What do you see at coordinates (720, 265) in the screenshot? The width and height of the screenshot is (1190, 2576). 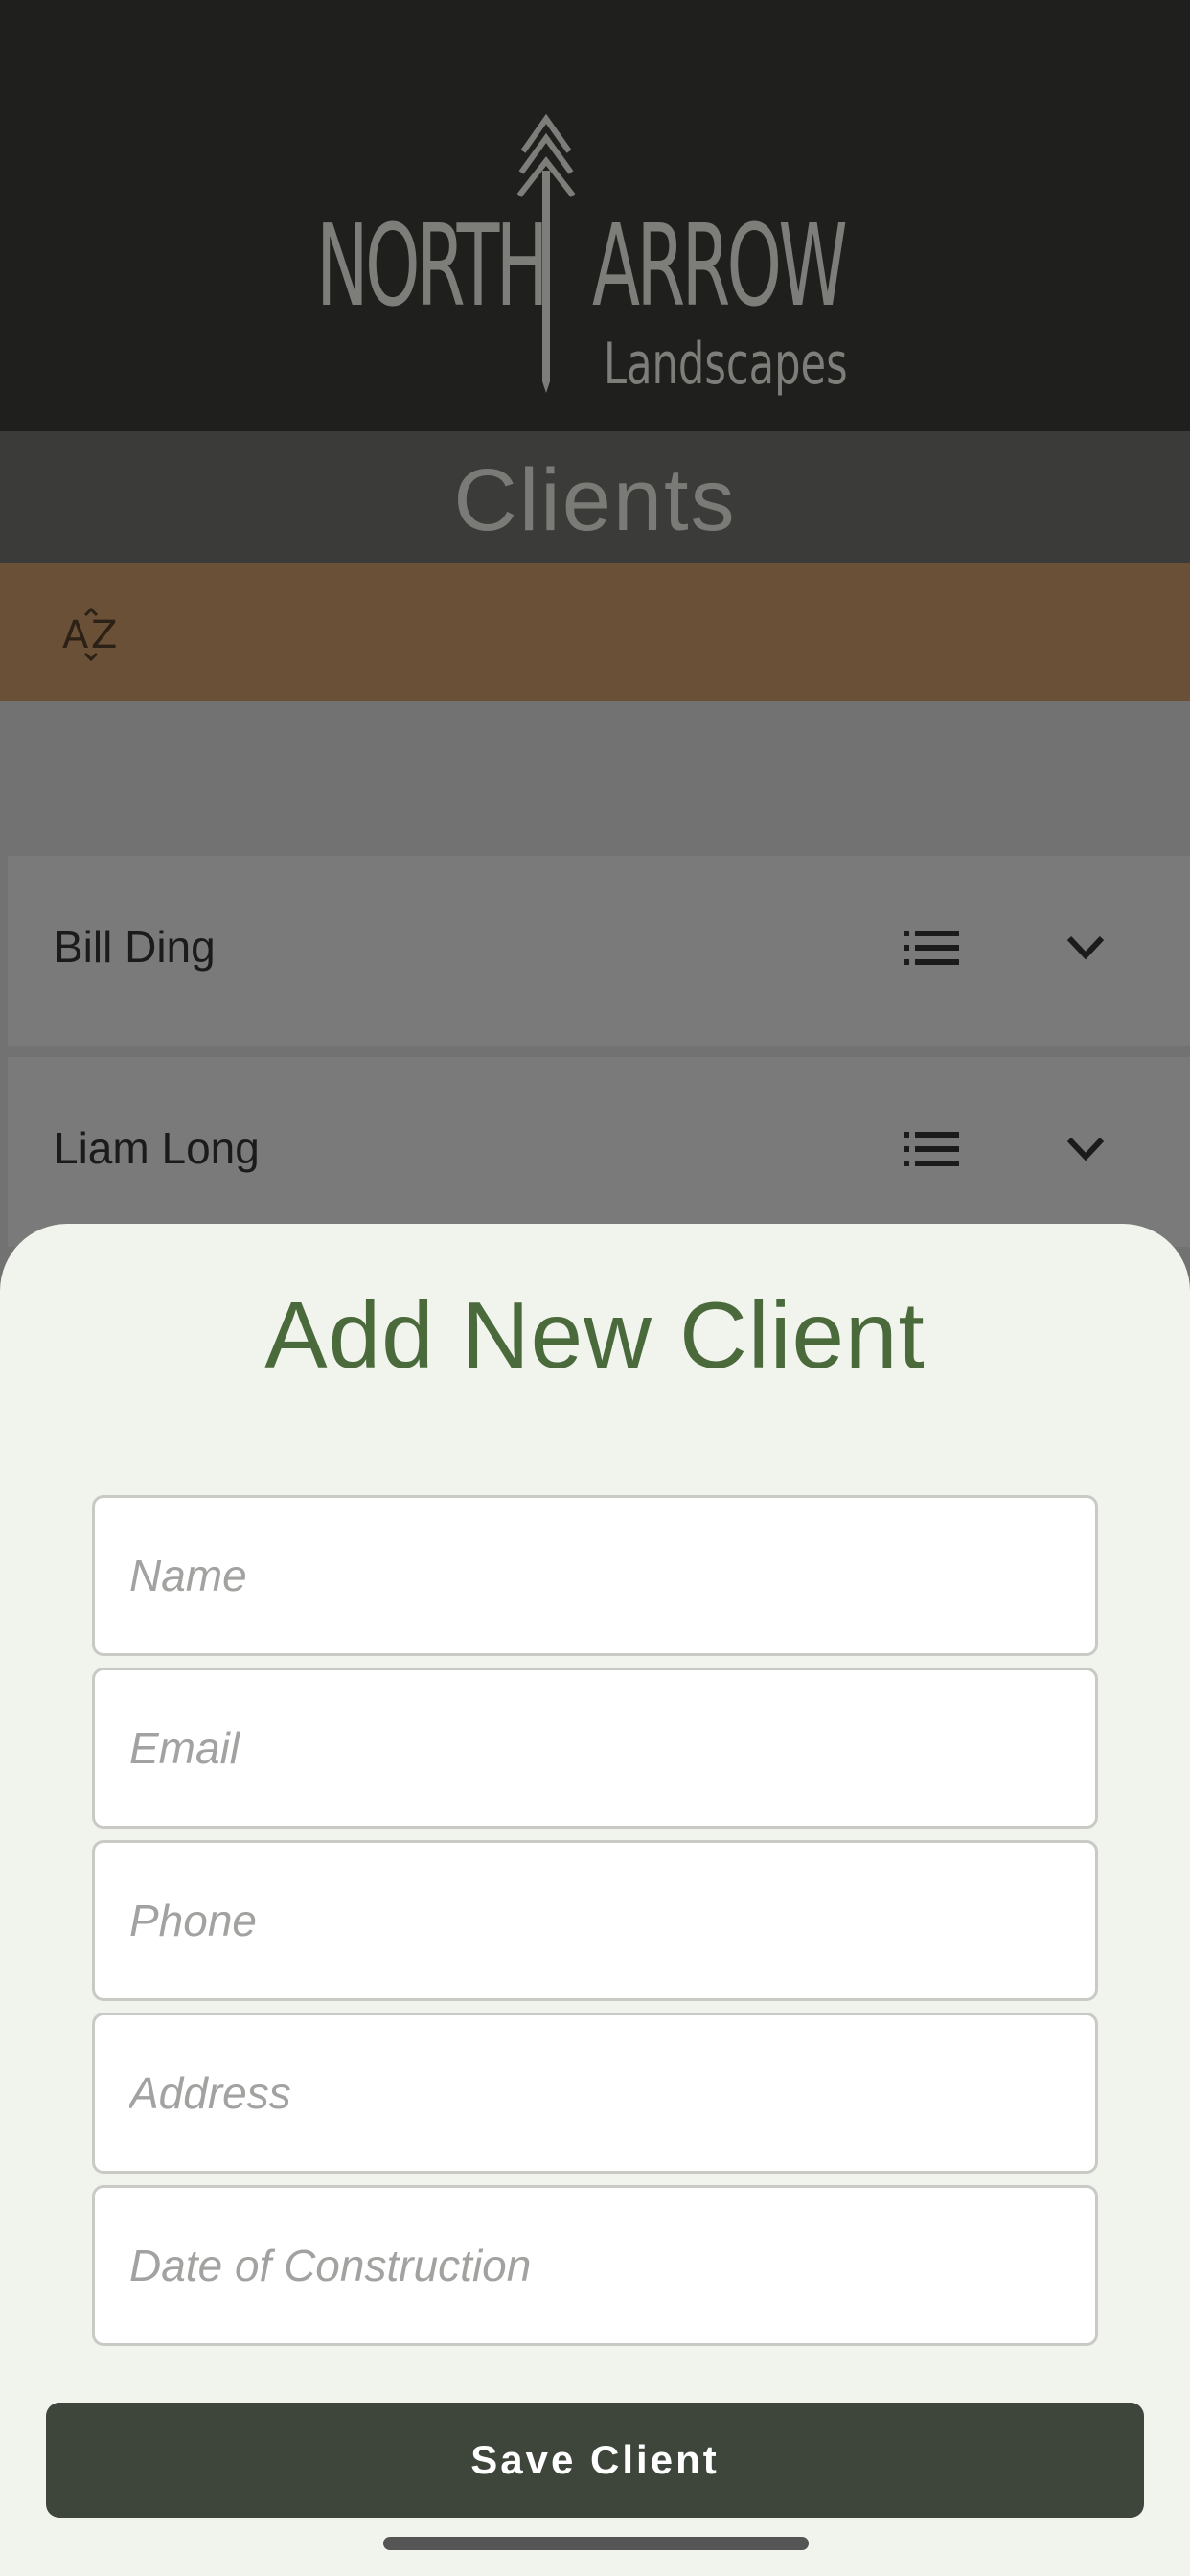 I see `logo-word-arrow: ARROW` at bounding box center [720, 265].